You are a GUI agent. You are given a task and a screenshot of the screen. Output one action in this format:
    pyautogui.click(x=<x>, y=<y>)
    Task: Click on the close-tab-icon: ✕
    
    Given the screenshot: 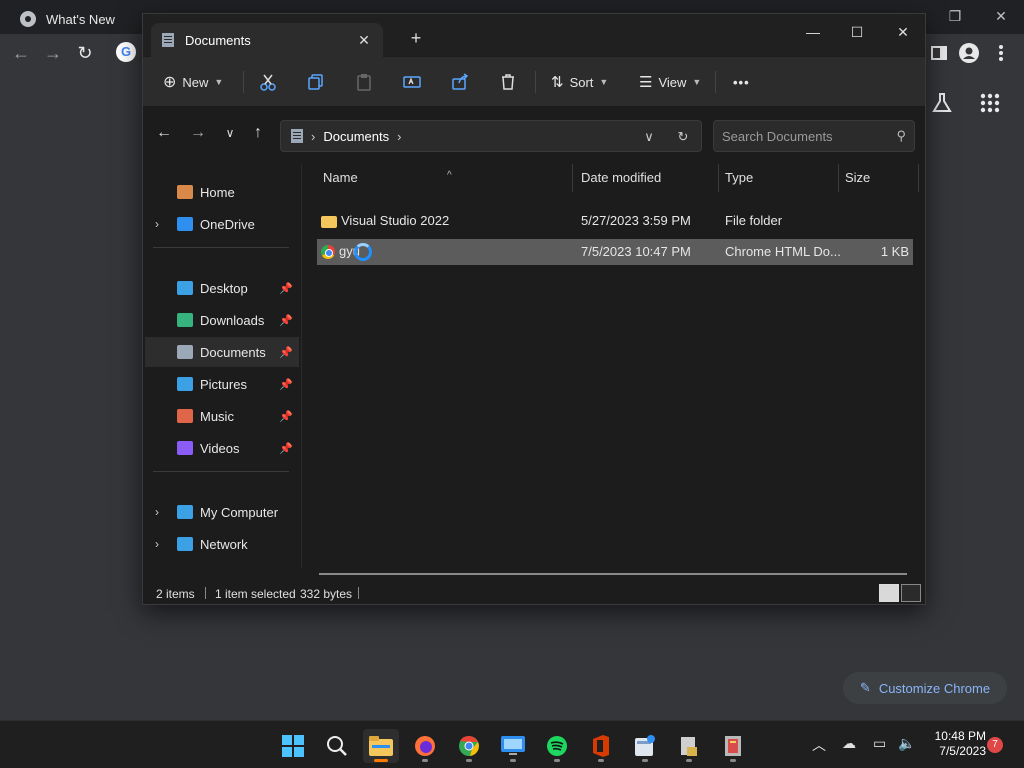 What is the action you would take?
    pyautogui.click(x=364, y=40)
    